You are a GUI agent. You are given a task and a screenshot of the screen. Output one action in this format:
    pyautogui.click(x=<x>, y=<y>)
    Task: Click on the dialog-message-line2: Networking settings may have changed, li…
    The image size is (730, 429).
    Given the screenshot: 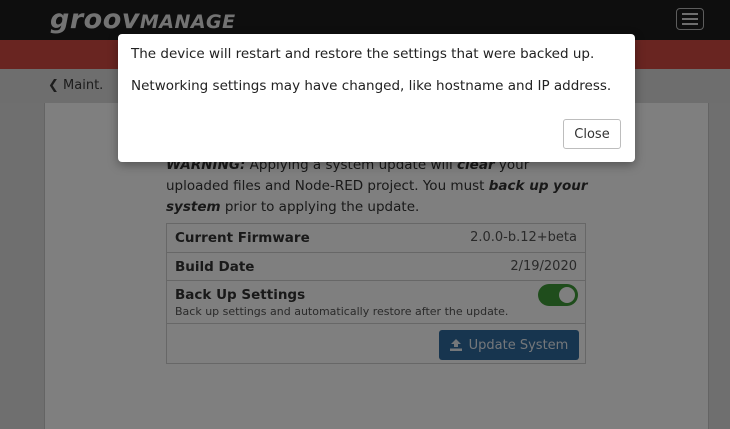 What is the action you would take?
    pyautogui.click(x=371, y=86)
    